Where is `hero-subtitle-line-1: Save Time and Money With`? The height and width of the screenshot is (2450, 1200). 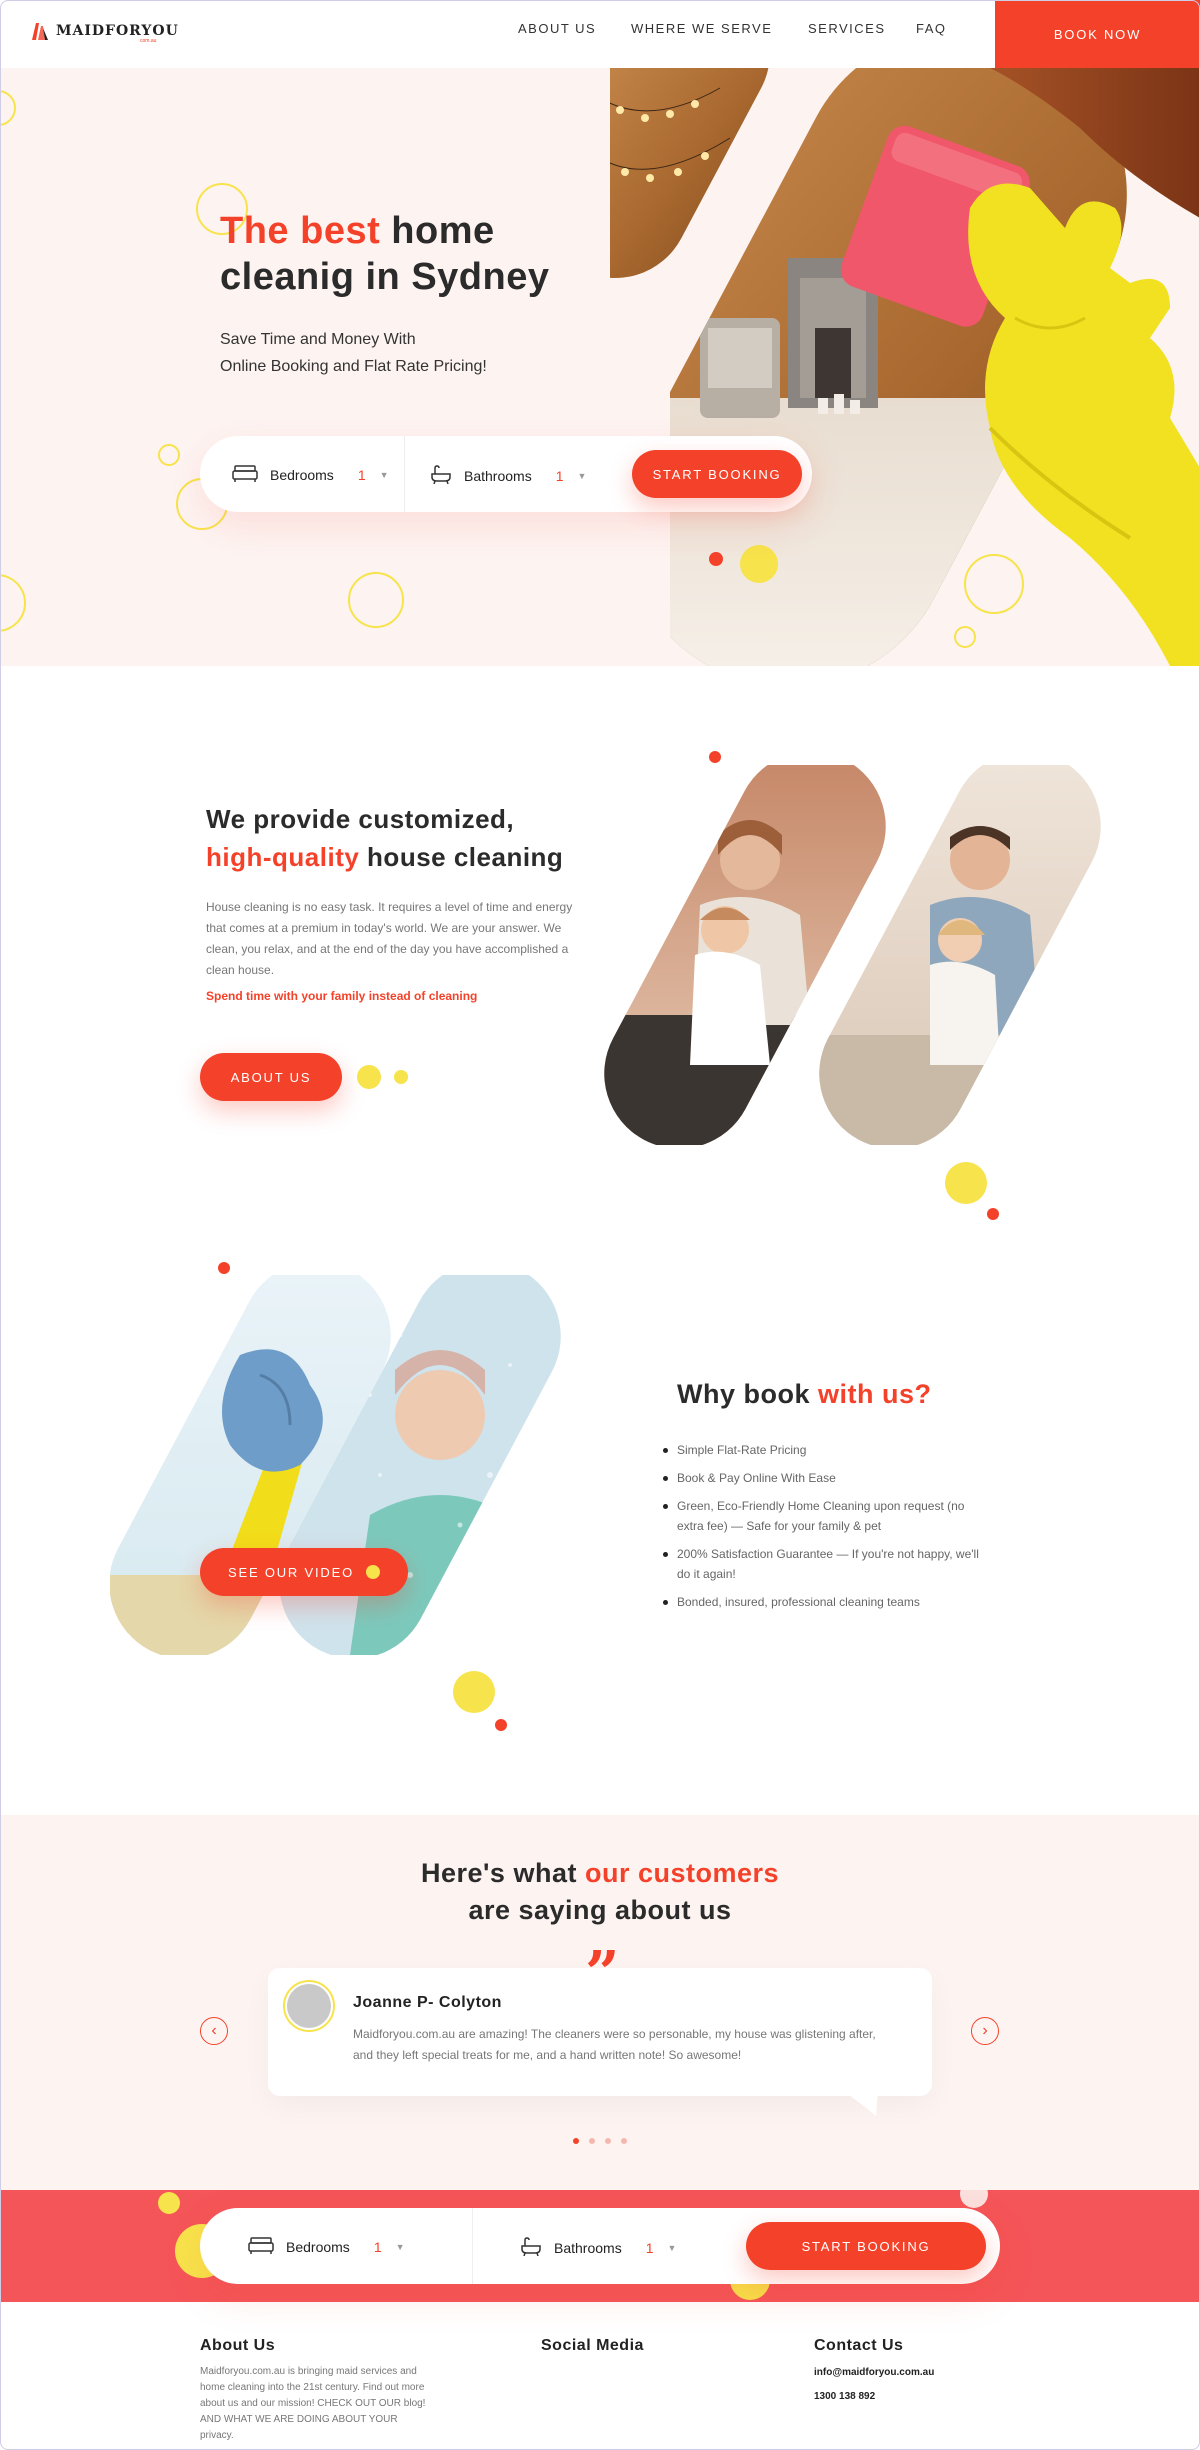
hero-subtitle-line-1: Save Time and Money With is located at coordinates (318, 339).